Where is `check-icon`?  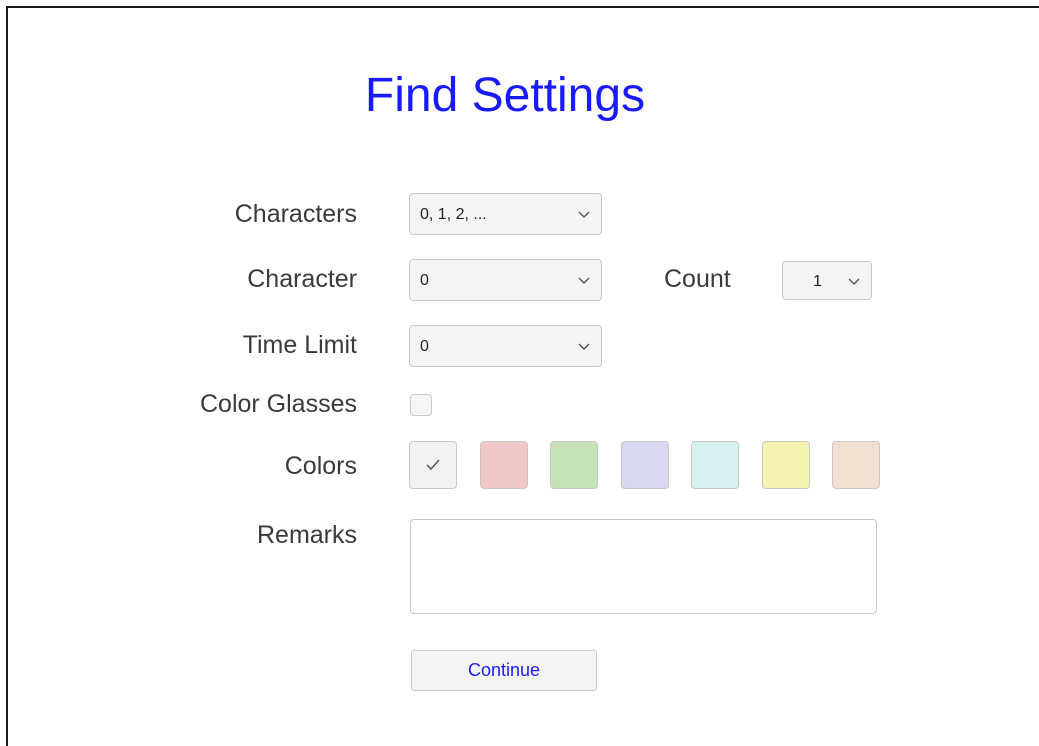
check-icon is located at coordinates (433, 465).